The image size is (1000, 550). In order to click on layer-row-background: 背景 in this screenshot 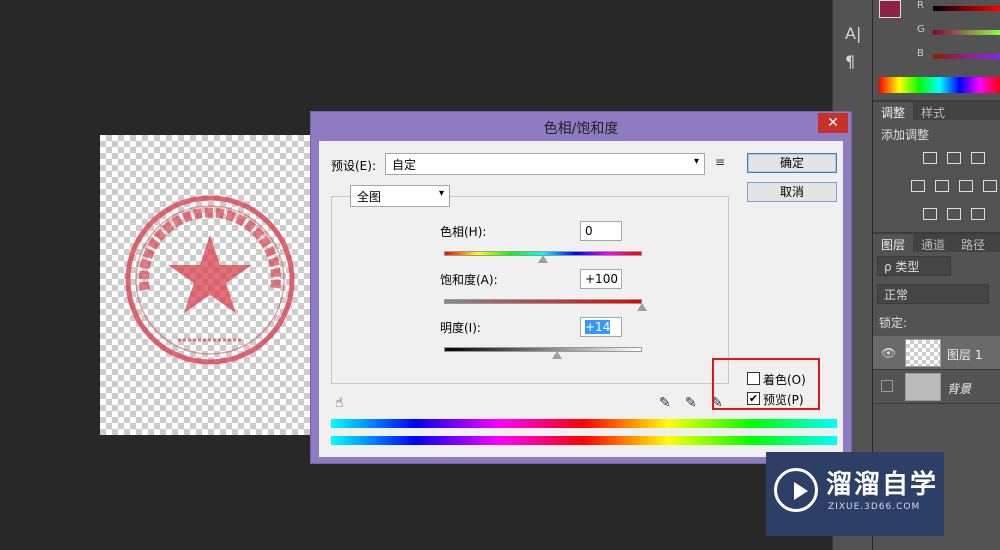, I will do `click(936, 387)`.